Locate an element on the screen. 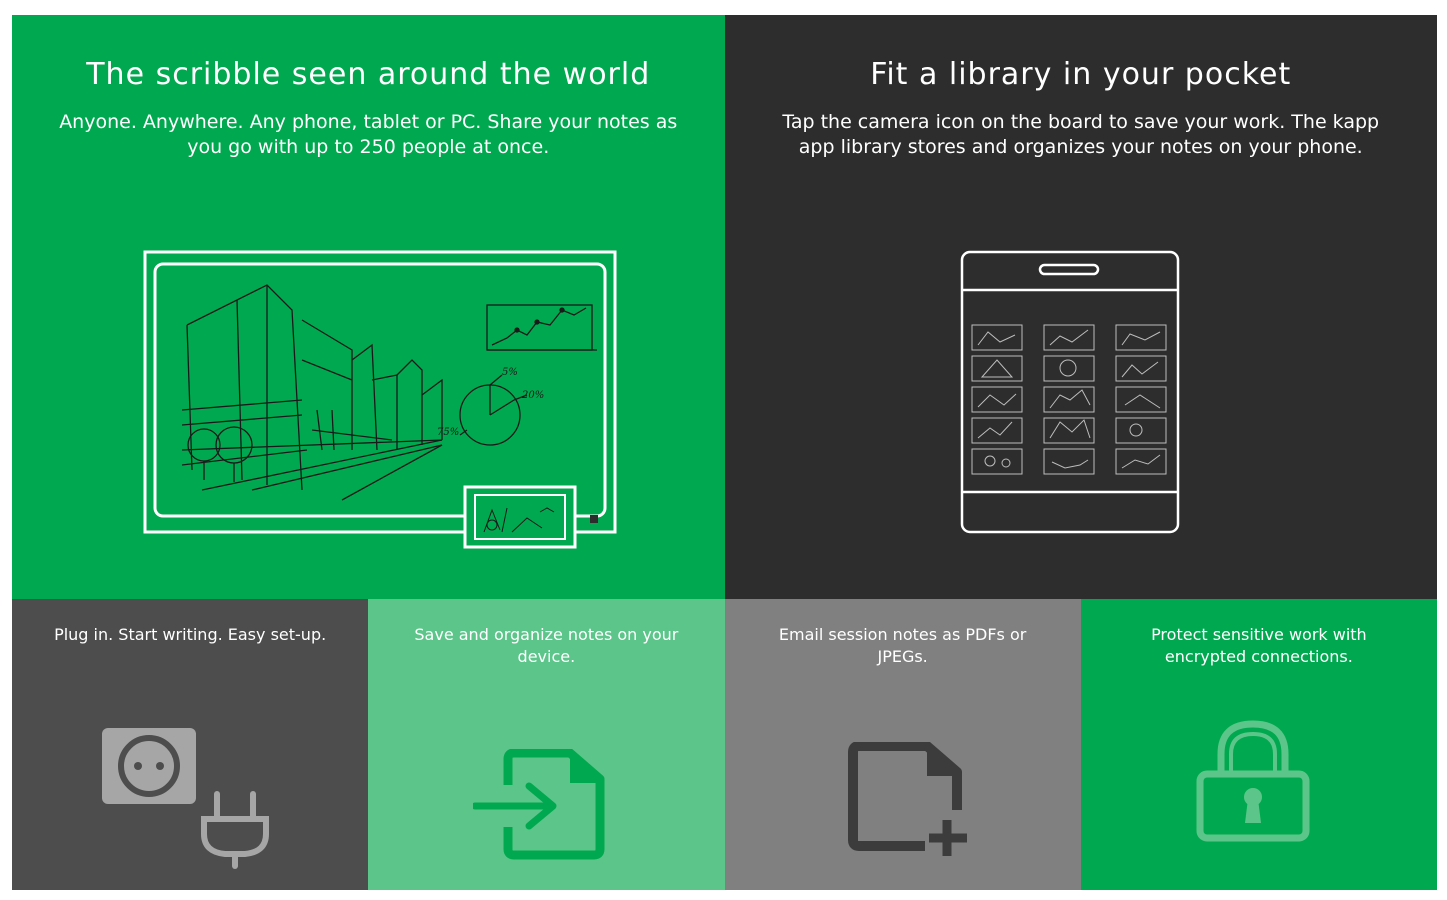 This screenshot has height=900, width=1447. feature-email-text: Email session notes as PDFs or JPEGs. is located at coordinates (902, 645).